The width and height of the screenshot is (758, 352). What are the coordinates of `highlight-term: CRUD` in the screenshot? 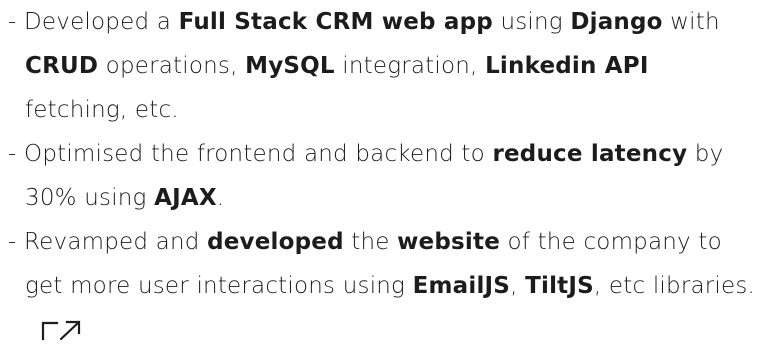 It's located at (62, 66).